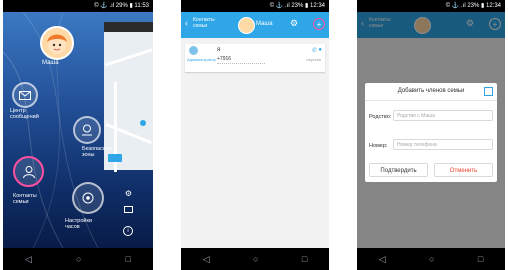 This screenshot has width=508, height=270. I want to click on child-face-icon, so click(57, 44).